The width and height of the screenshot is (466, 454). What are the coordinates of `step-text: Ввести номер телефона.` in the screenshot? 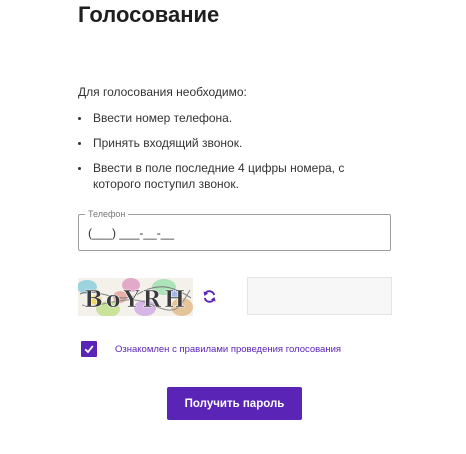 It's located at (163, 118).